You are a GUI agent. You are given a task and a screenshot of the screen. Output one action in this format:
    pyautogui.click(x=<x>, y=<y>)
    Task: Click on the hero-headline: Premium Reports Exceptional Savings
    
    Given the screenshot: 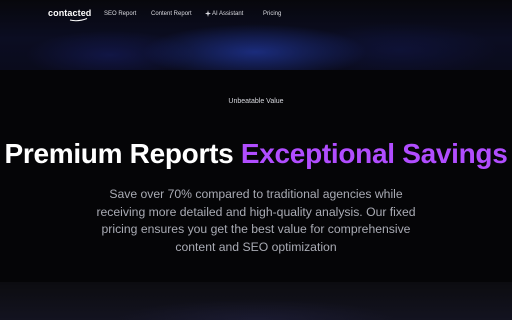 What is the action you would take?
    pyautogui.click(x=256, y=154)
    